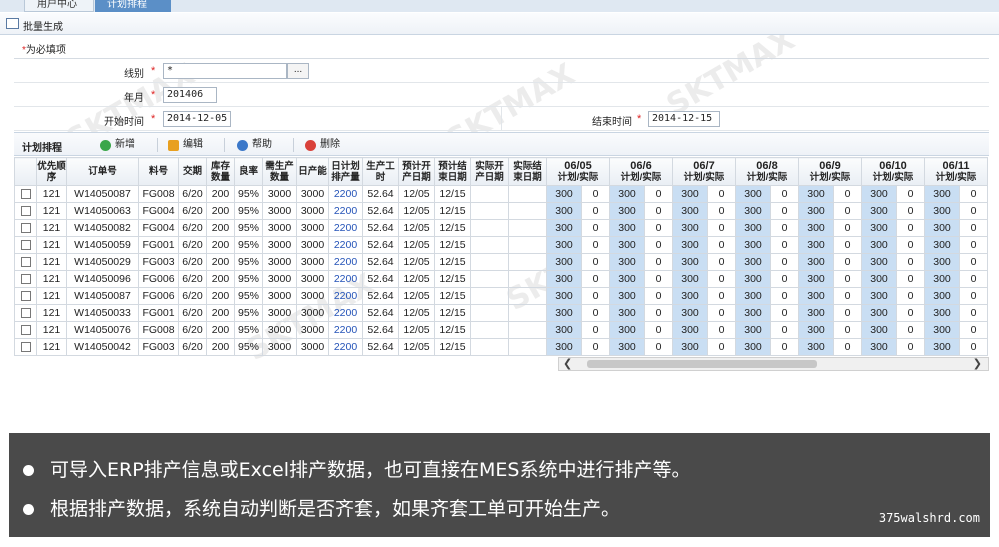 The image size is (999, 547). I want to click on delete-button: 删除, so click(322, 145).